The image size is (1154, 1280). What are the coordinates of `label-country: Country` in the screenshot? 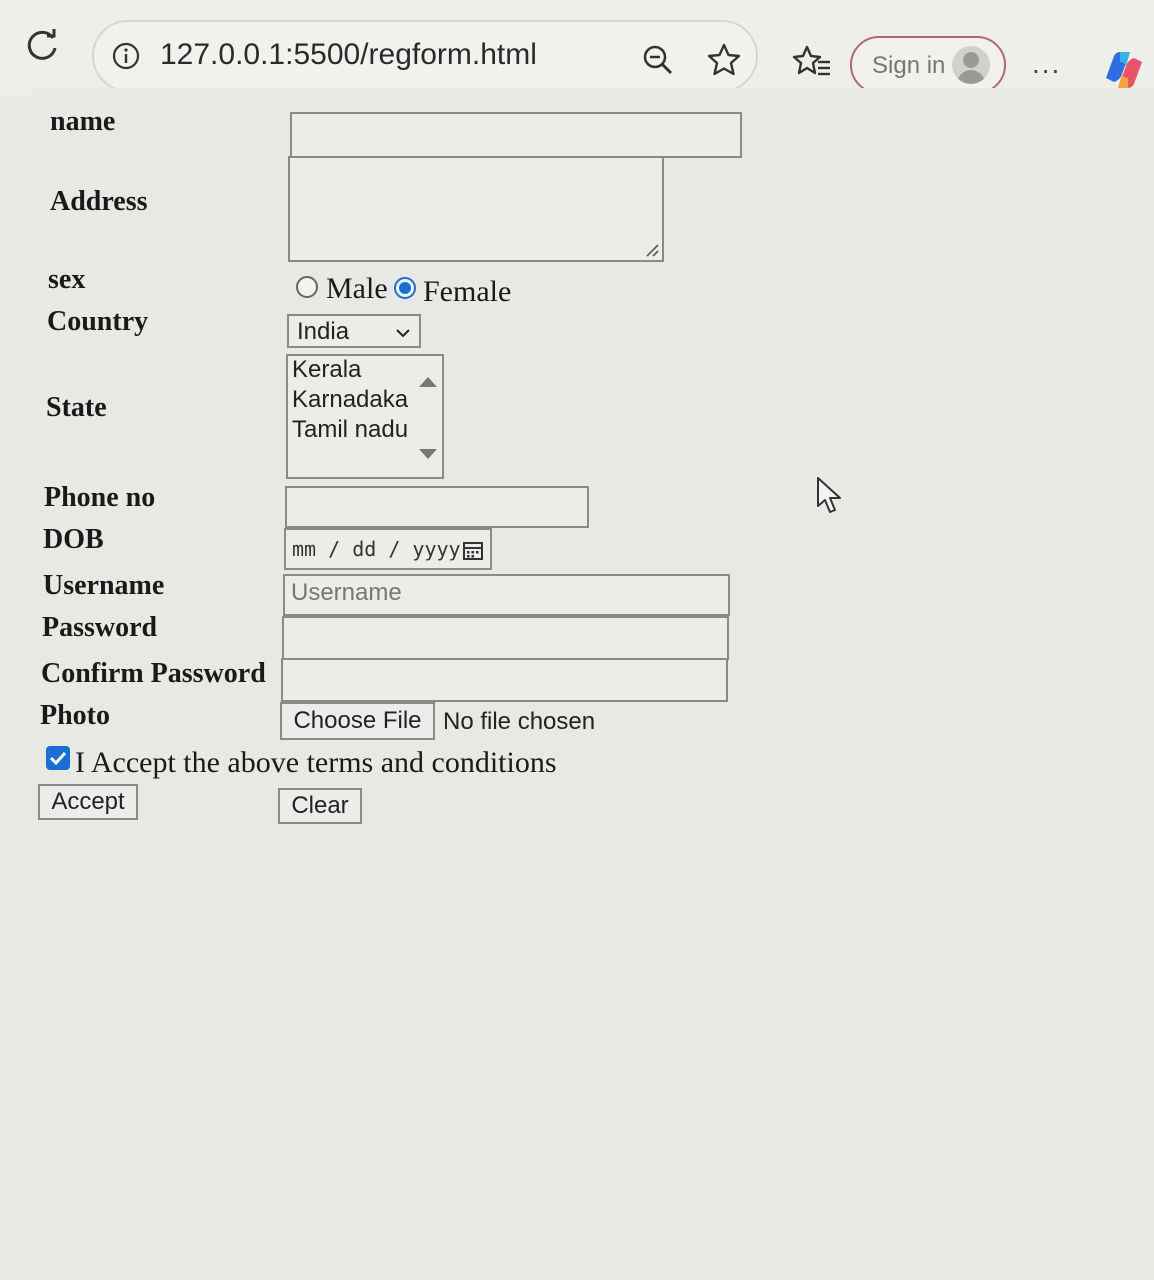 It's located at (98, 321).